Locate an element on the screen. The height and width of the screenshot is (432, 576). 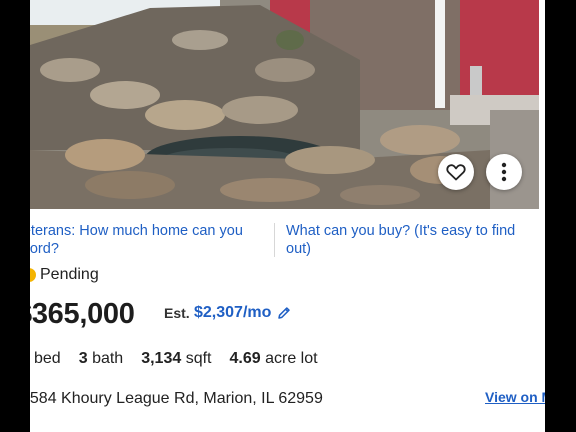
pencil-icon is located at coordinates (284, 315).